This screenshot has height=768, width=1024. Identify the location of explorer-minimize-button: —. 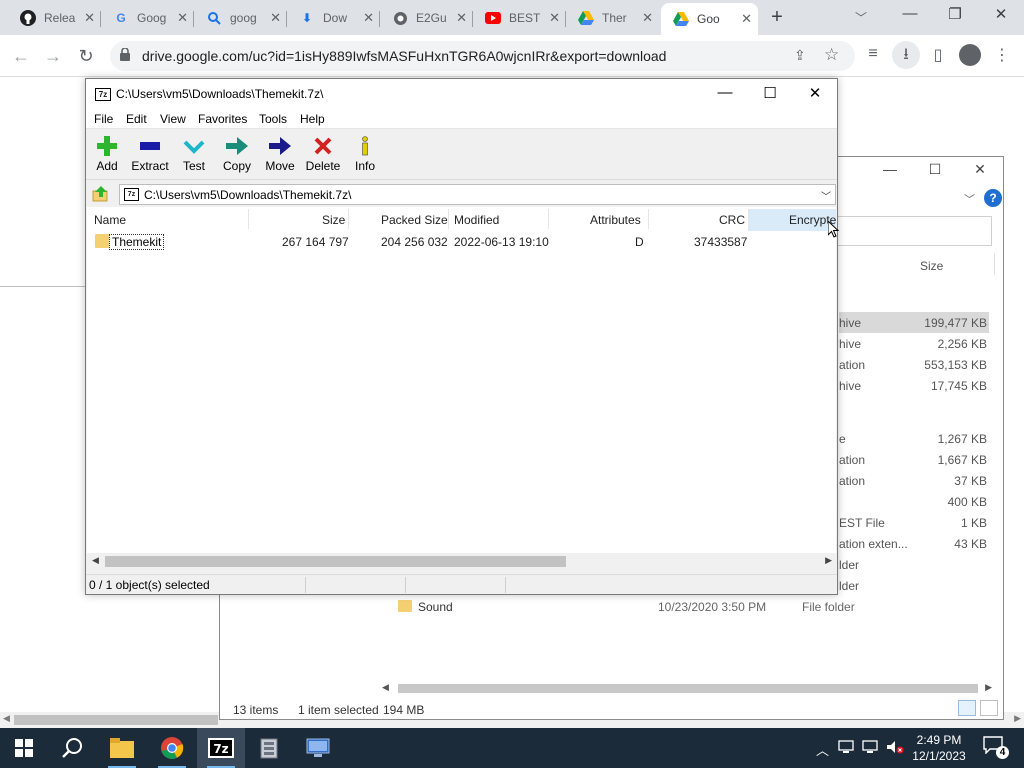
(890, 169).